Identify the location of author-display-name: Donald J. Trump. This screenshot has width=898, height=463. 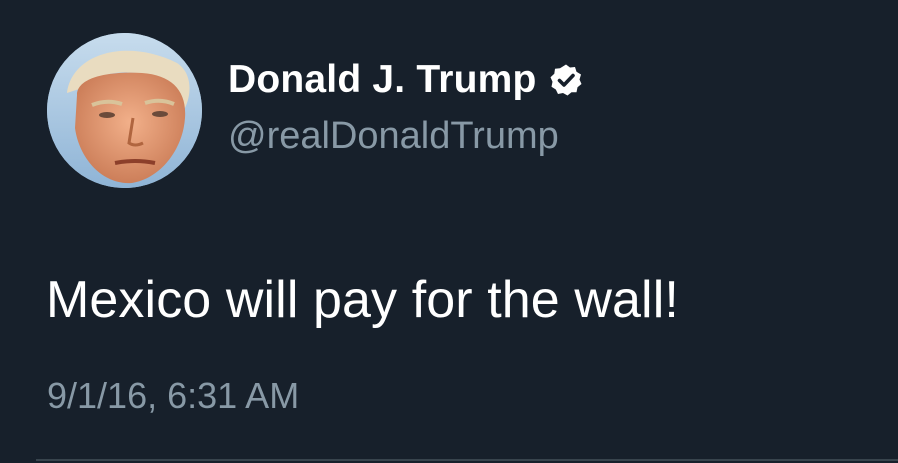
(382, 80).